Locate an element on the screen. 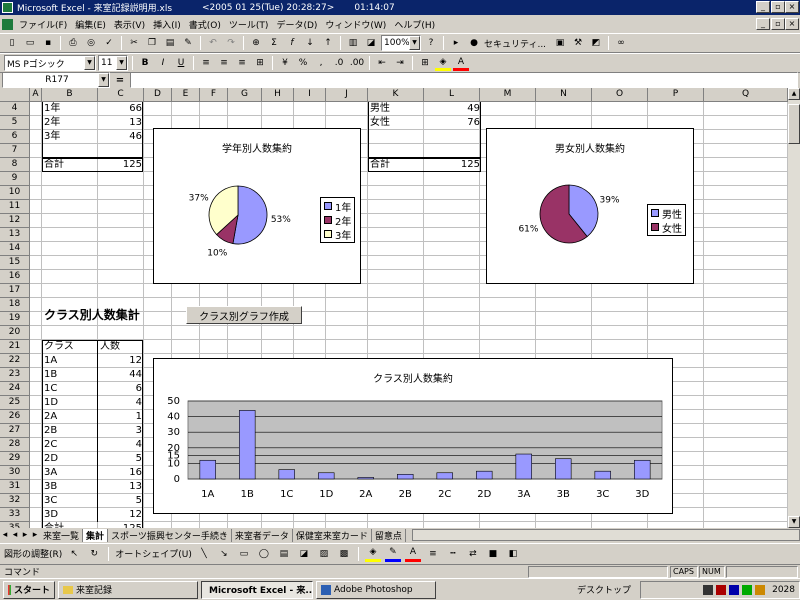 The width and height of the screenshot is (800, 600). cut-icon: ✂ is located at coordinates (134, 43).